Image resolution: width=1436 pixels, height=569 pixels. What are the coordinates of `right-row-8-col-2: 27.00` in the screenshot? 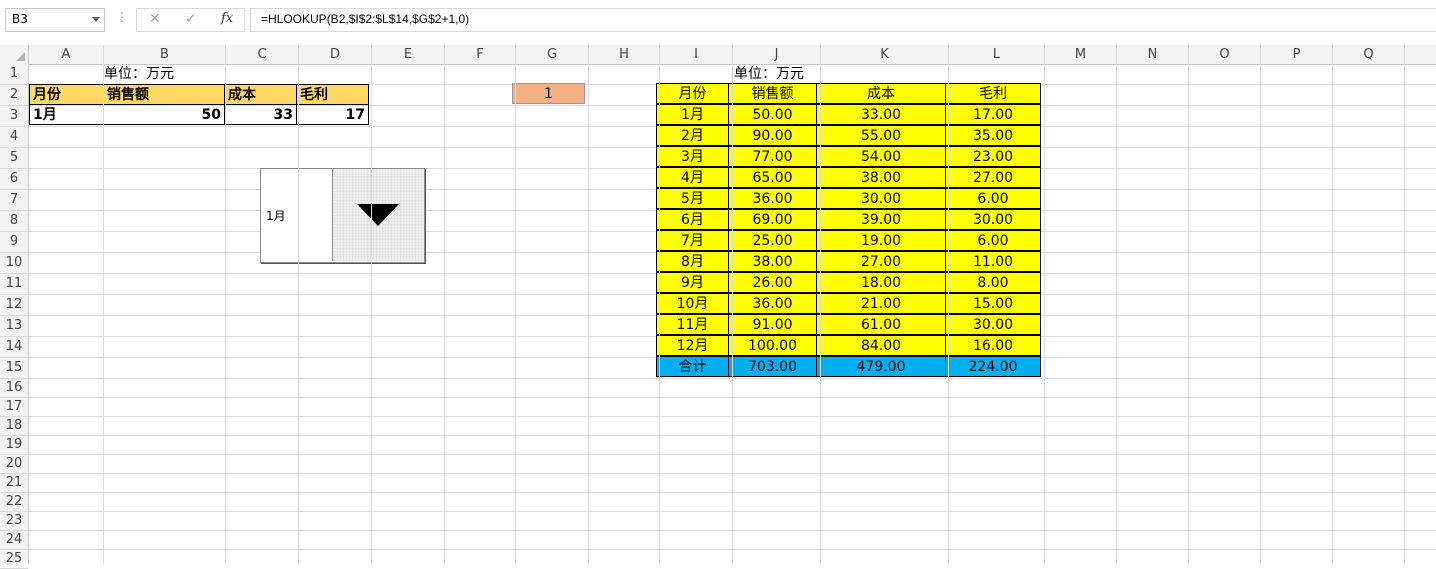 It's located at (881, 261).